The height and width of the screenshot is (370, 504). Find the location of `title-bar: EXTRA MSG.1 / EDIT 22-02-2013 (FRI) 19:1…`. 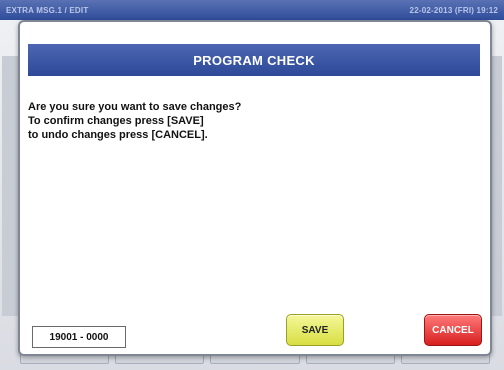

title-bar: EXTRA MSG.1 / EDIT 22-02-2013 (FRI) 19:1… is located at coordinates (252, 10).